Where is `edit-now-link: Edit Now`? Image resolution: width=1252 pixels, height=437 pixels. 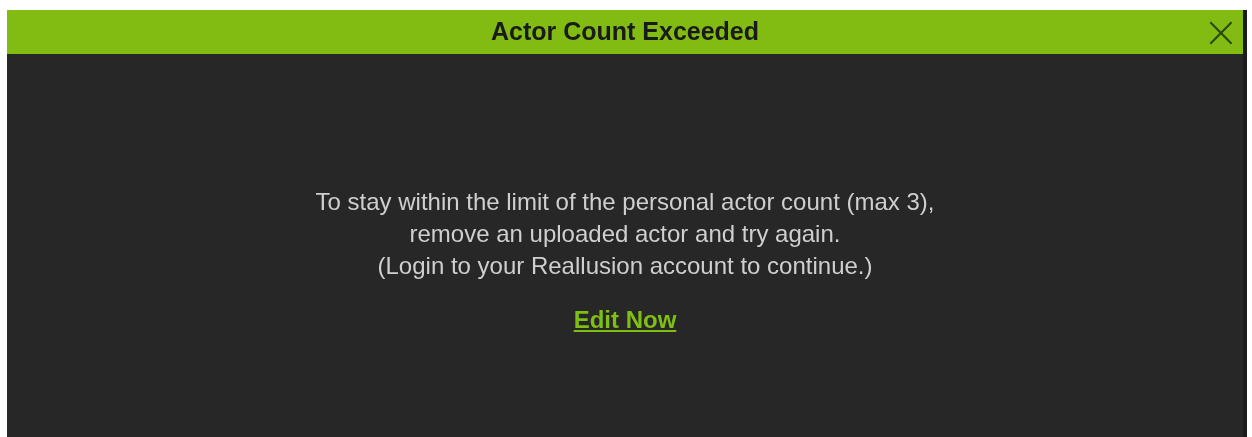
edit-now-link: Edit Now is located at coordinates (625, 320).